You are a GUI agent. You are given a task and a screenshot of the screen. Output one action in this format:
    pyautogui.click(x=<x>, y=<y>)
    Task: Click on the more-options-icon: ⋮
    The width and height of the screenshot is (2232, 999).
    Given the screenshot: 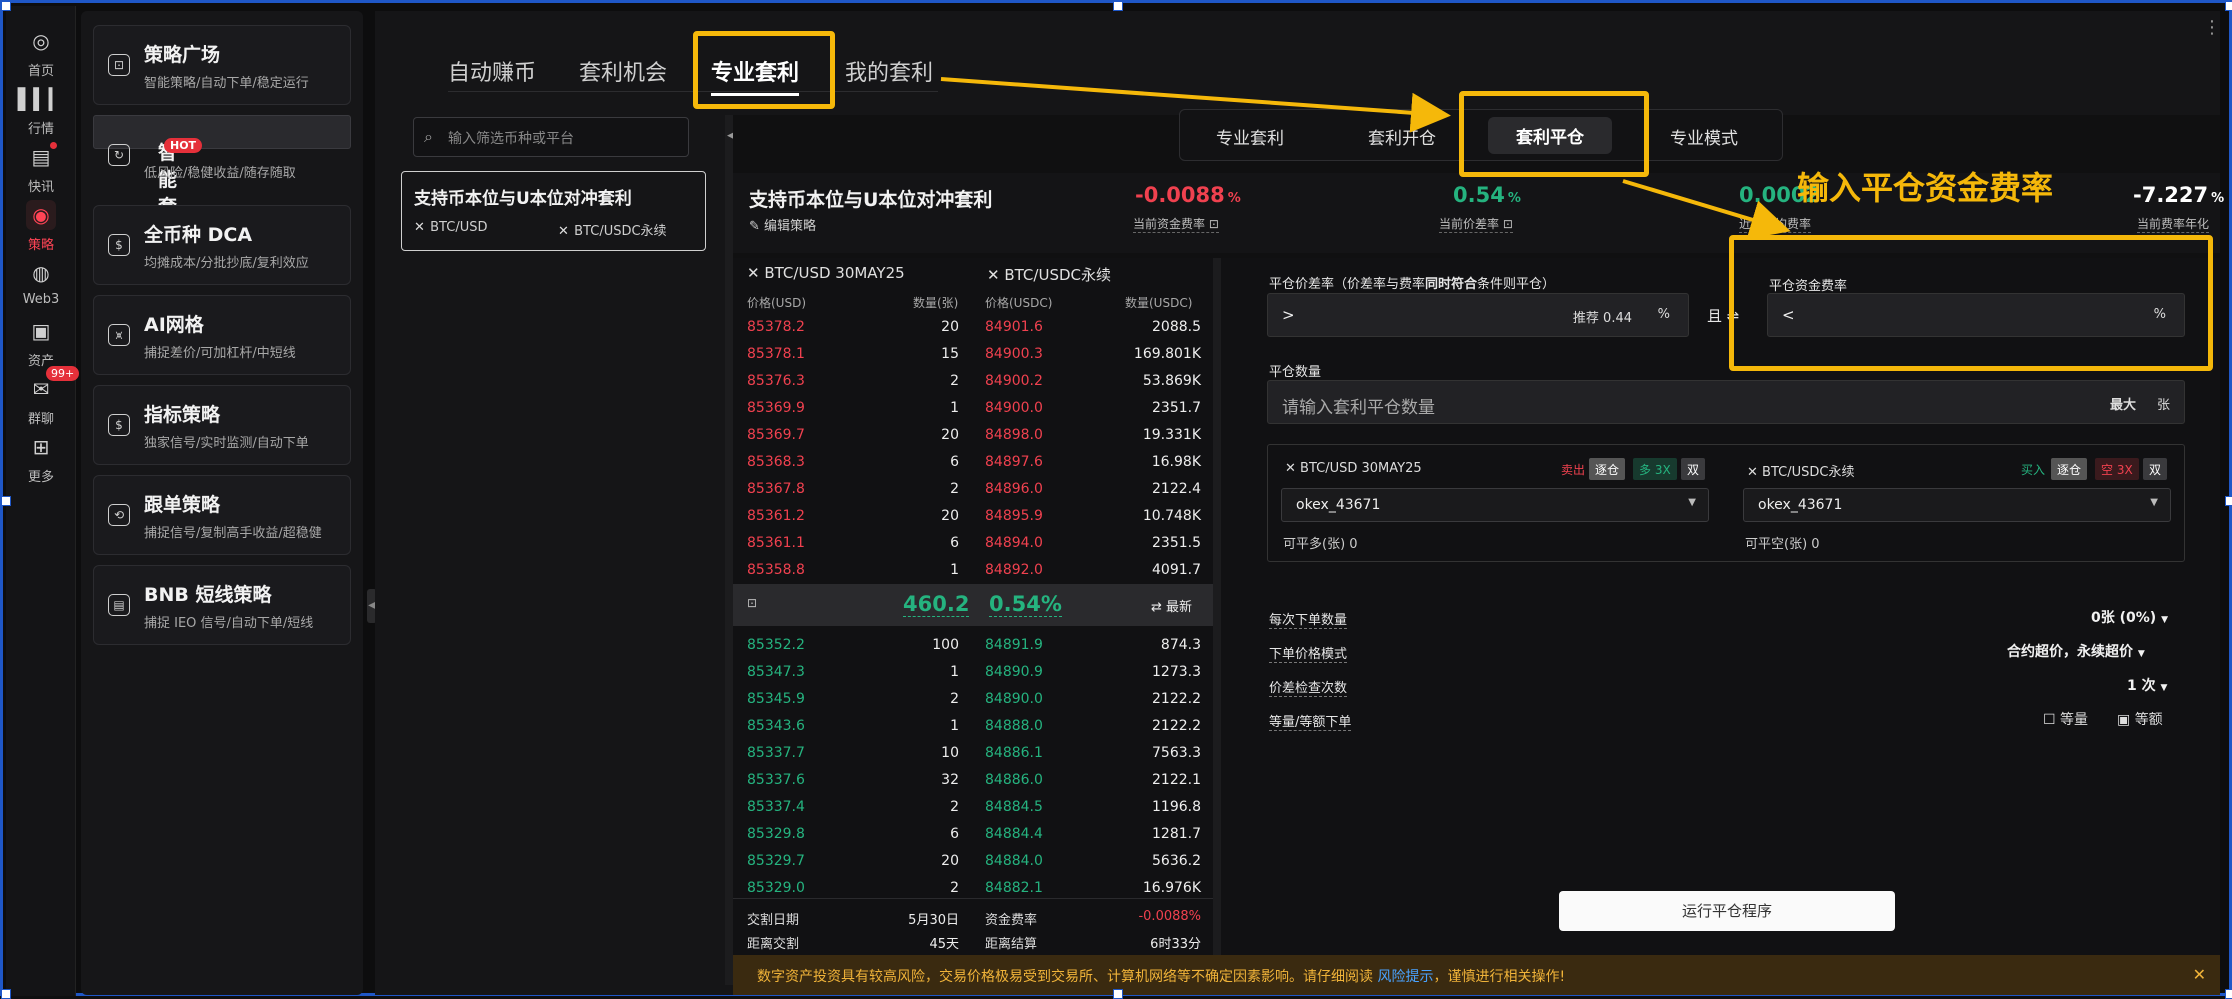 What is the action you would take?
    pyautogui.click(x=2212, y=27)
    